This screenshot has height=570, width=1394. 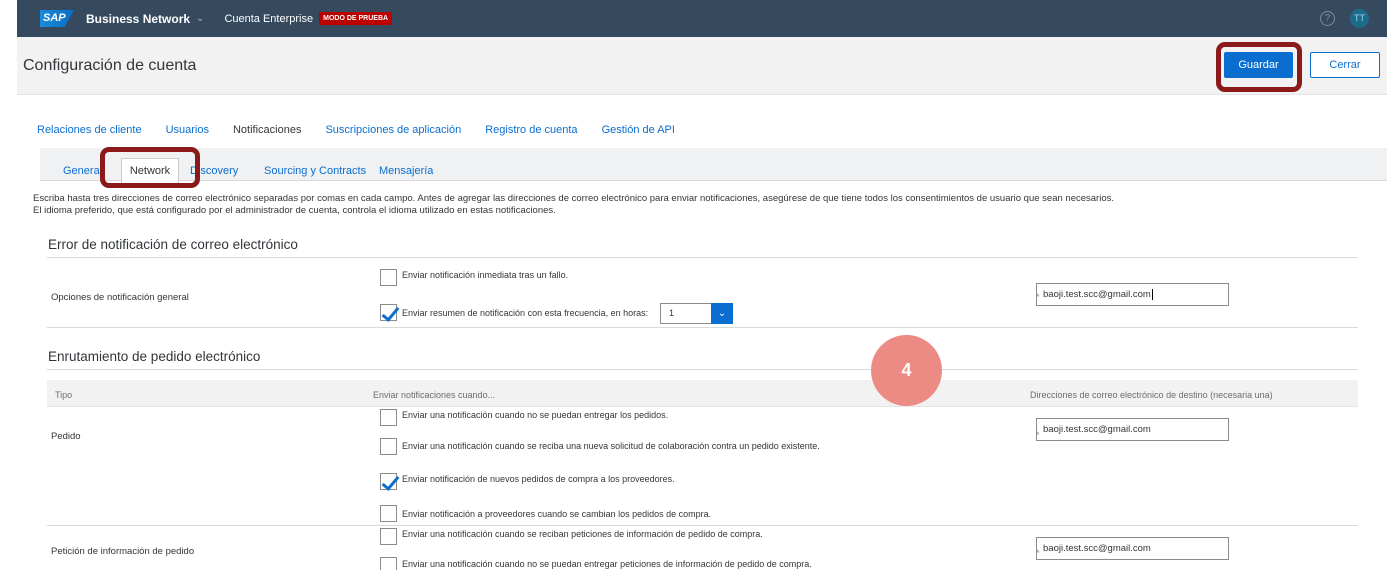 What do you see at coordinates (1132, 294) in the screenshot?
I see `email-field-general: baoji.test.scc@gmail.com` at bounding box center [1132, 294].